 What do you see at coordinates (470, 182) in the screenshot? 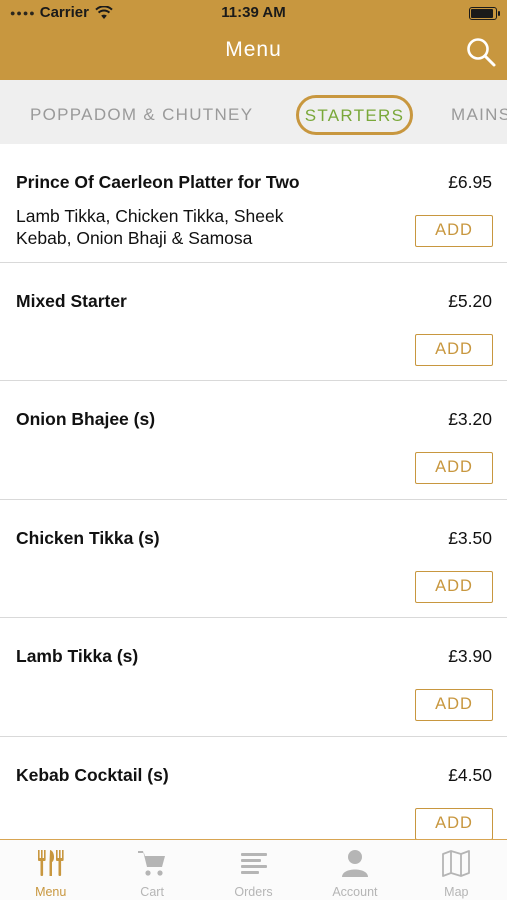
I see `item-price: £6.95` at bounding box center [470, 182].